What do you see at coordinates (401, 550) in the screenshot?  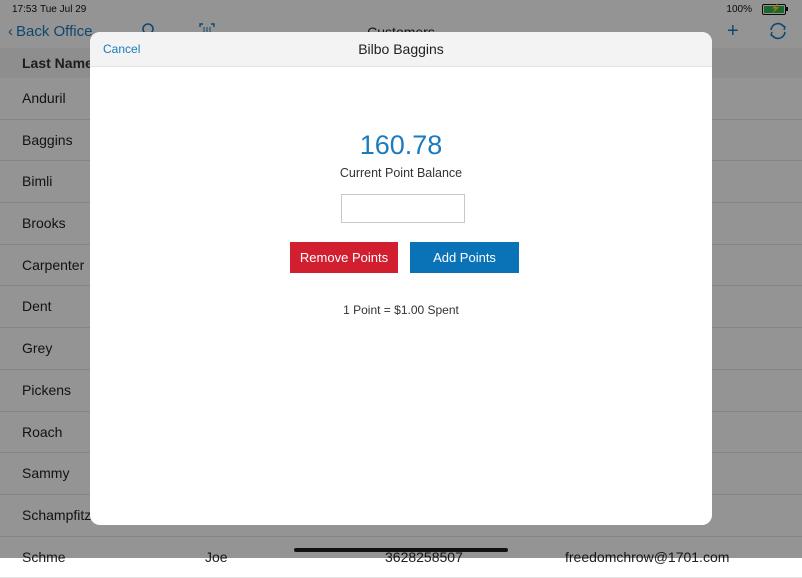 I see `home-indicator` at bounding box center [401, 550].